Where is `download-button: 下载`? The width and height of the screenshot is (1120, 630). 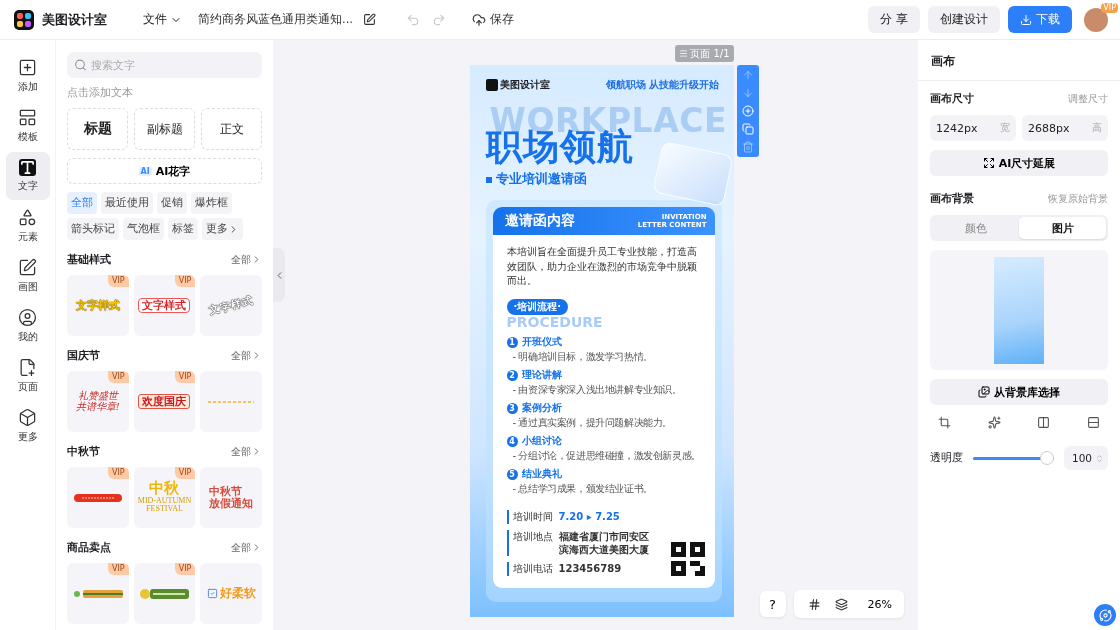 download-button: 下载 is located at coordinates (1040, 19).